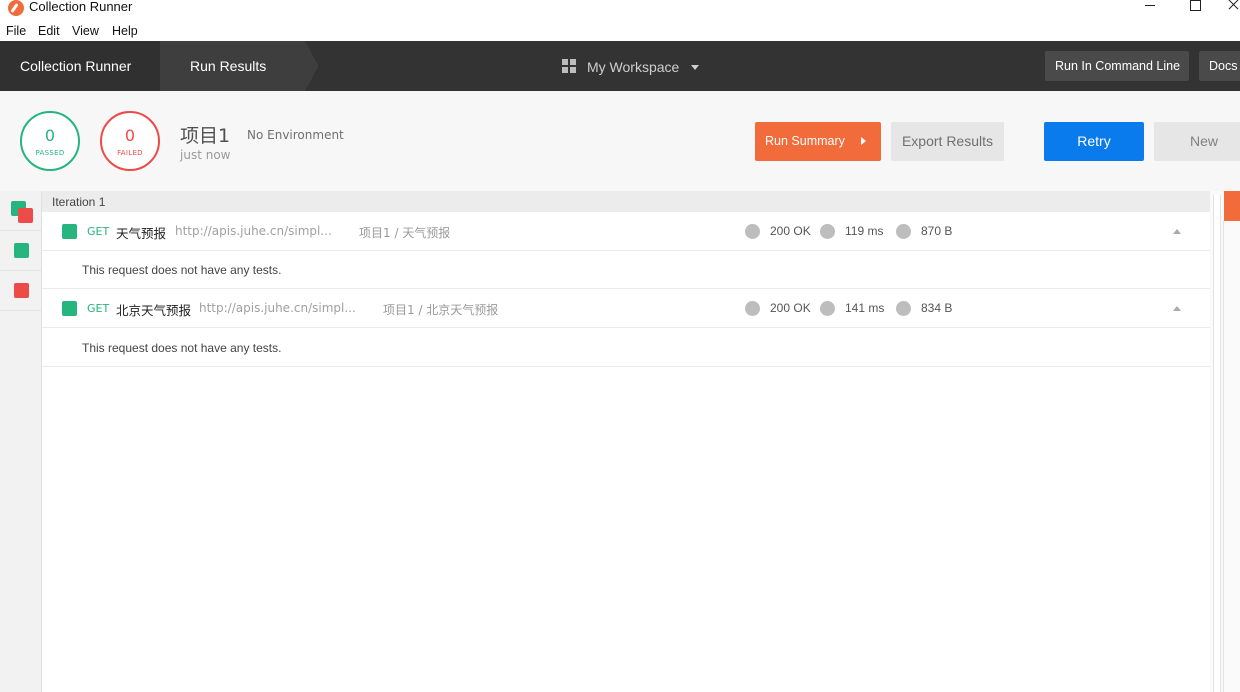 The image size is (1240, 692). I want to click on retry-button: Retry, so click(1094, 141).